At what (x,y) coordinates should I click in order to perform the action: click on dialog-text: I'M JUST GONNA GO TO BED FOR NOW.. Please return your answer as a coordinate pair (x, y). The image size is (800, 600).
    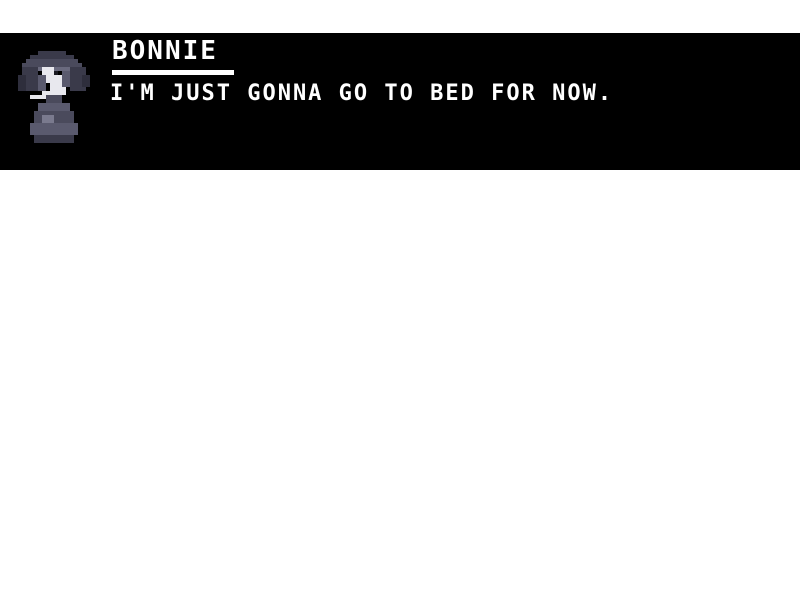
    Looking at the image, I should click on (362, 93).